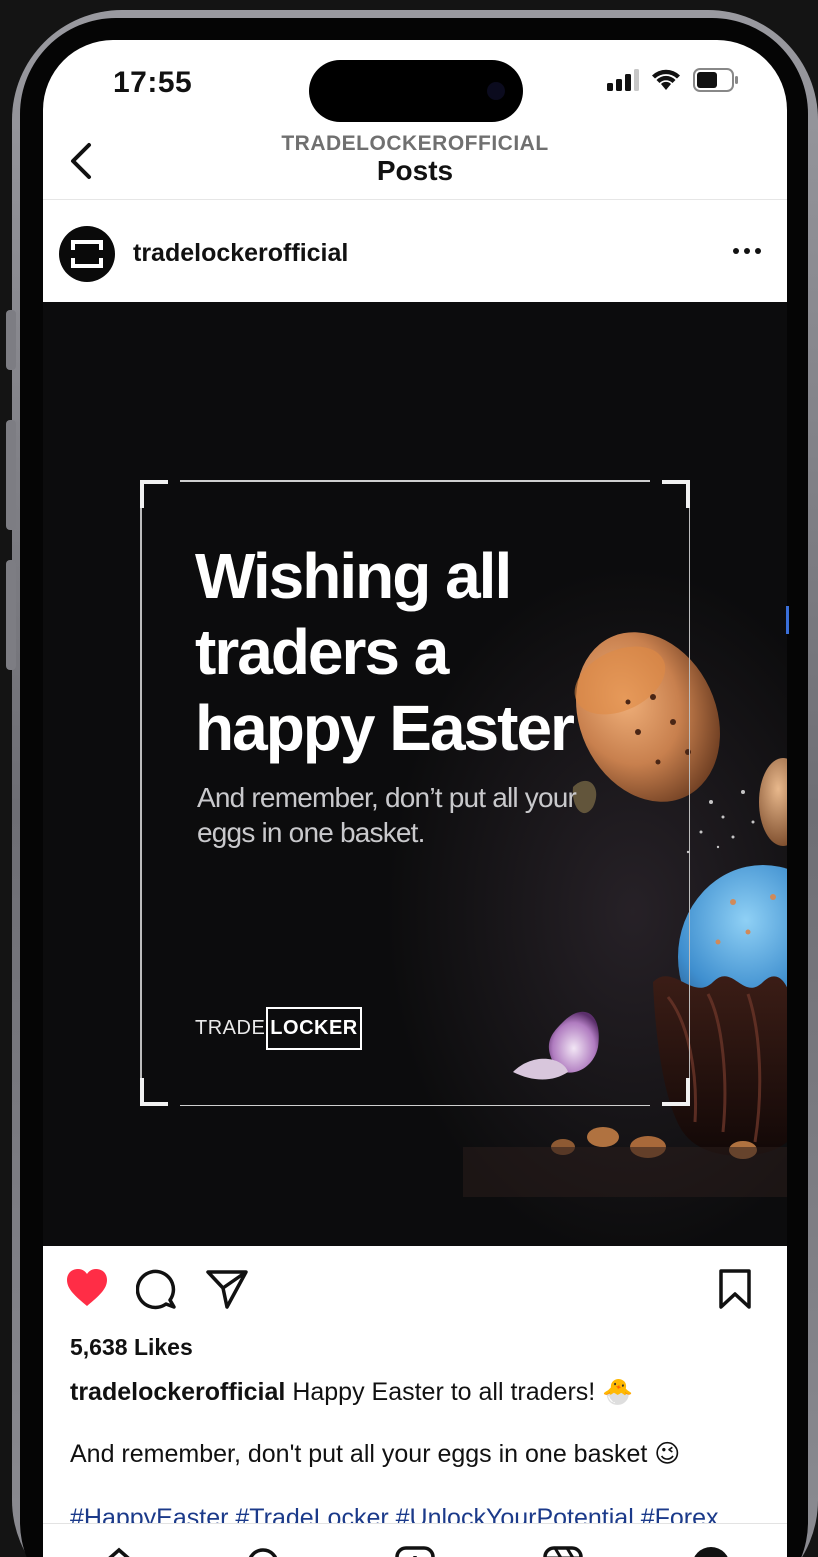 Image resolution: width=818 pixels, height=1557 pixels. I want to click on header-account-name: TRADELOCKEROFFICIAL, so click(415, 143).